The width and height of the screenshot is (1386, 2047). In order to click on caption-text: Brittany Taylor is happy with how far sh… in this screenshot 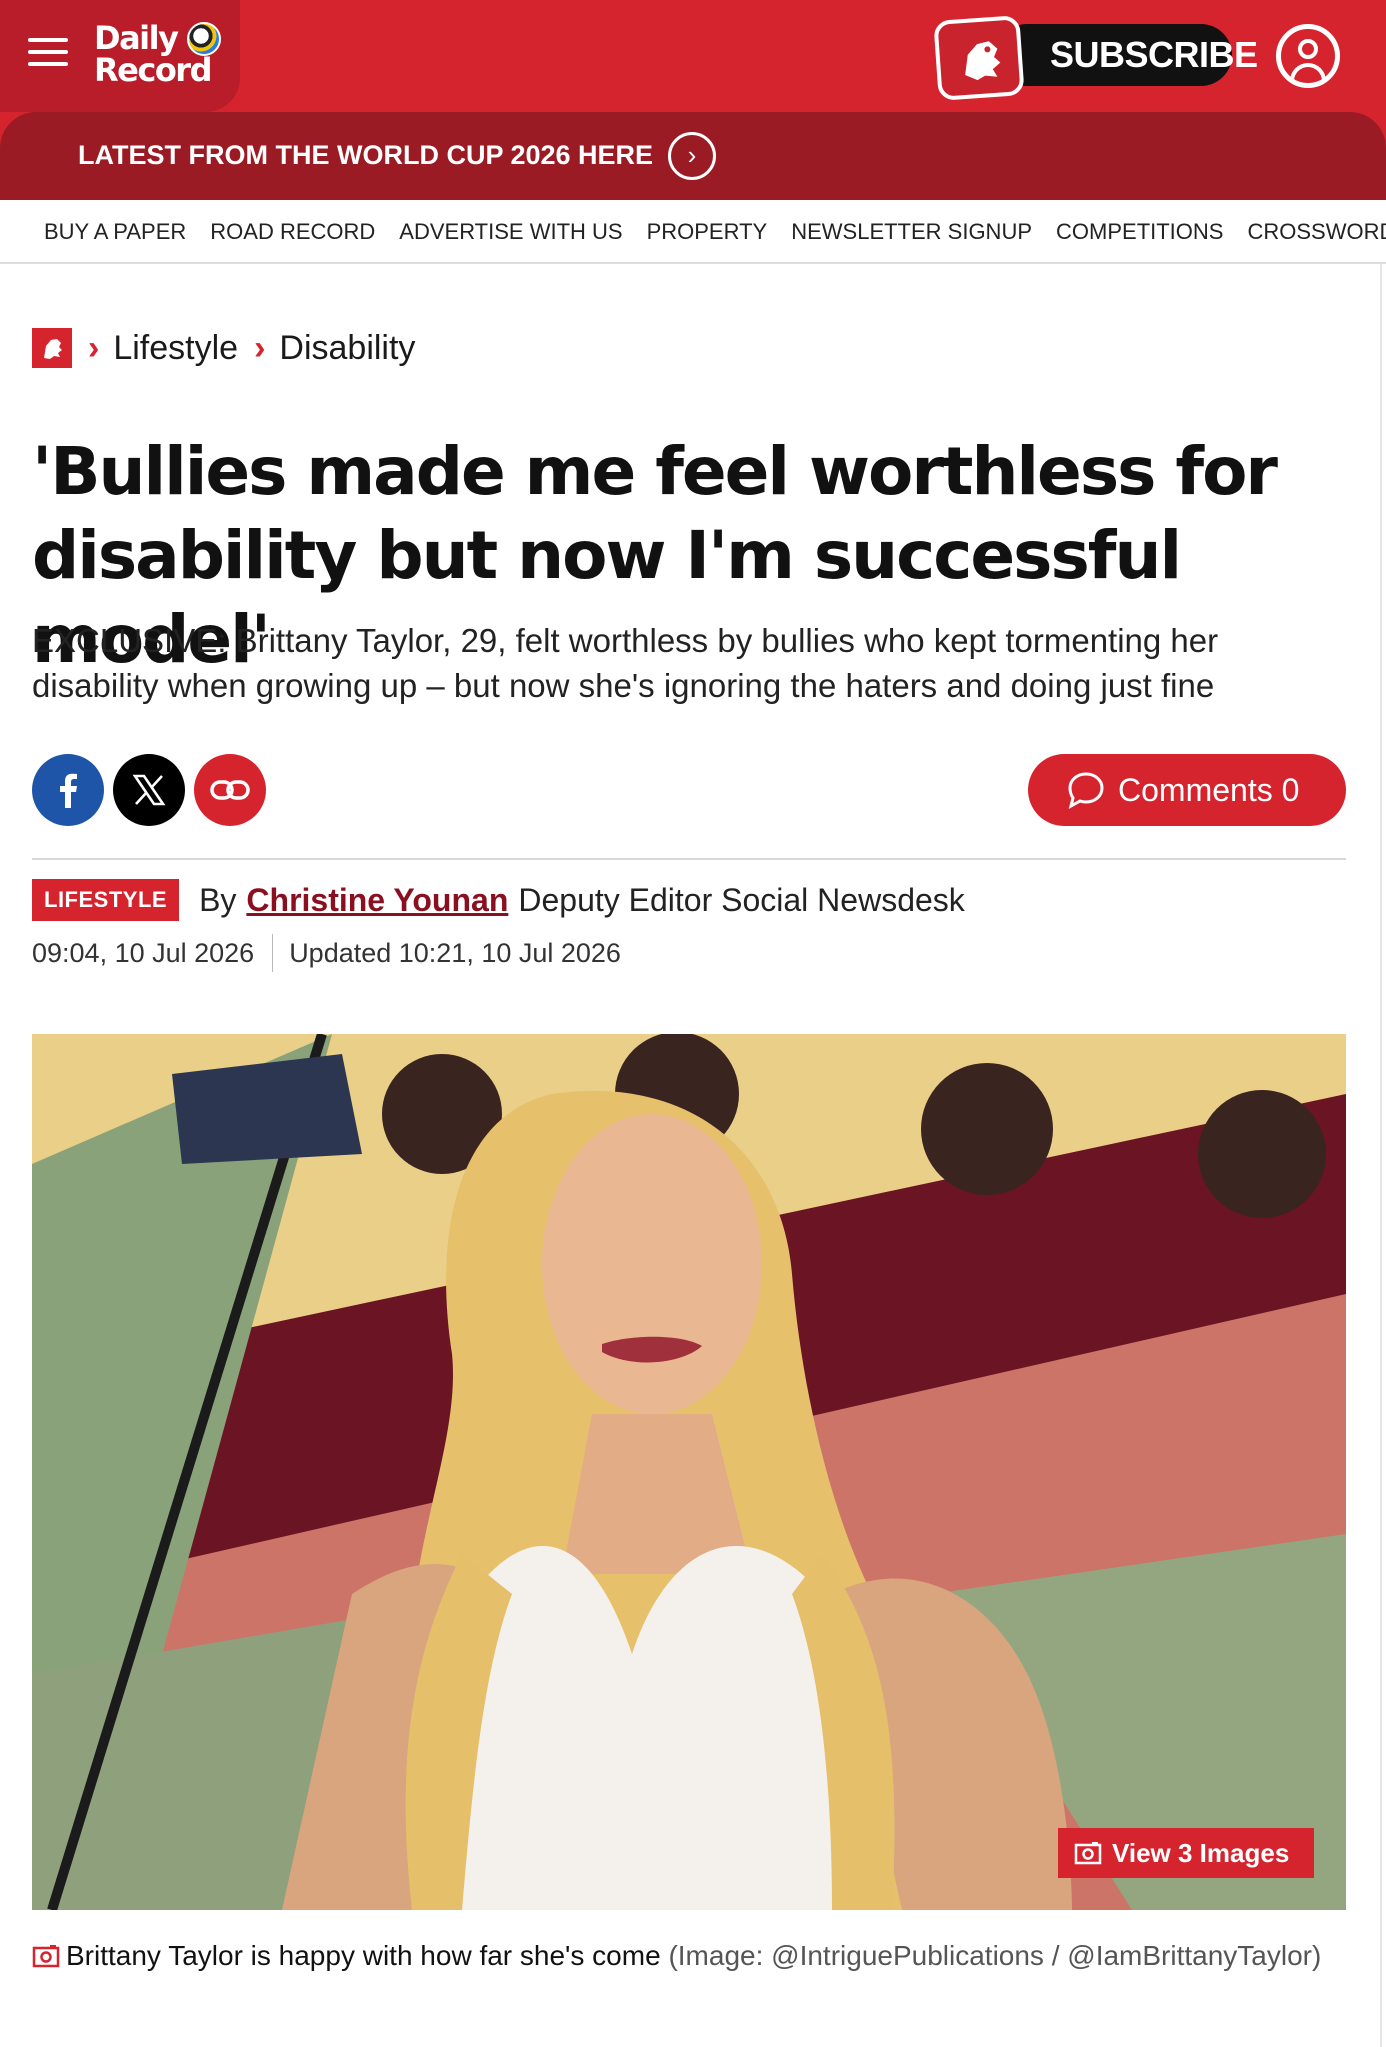, I will do `click(363, 1955)`.